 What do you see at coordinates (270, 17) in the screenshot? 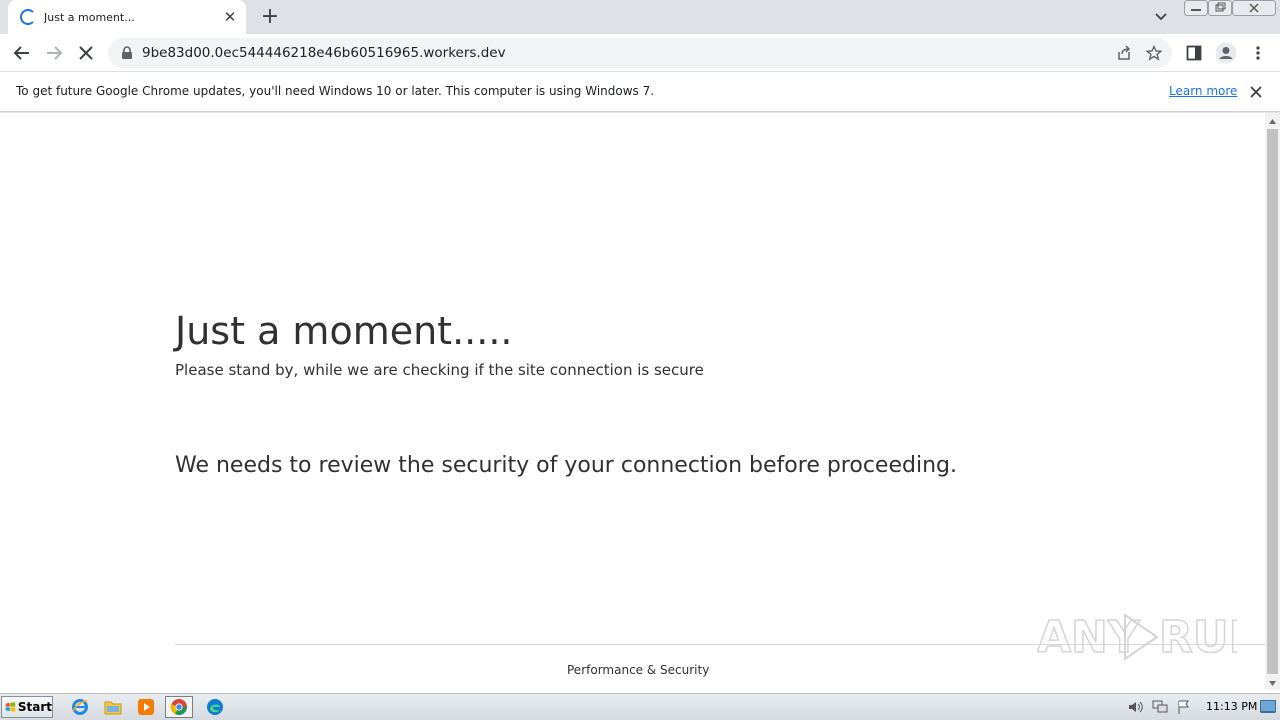
I see `new-tab-button: +` at bounding box center [270, 17].